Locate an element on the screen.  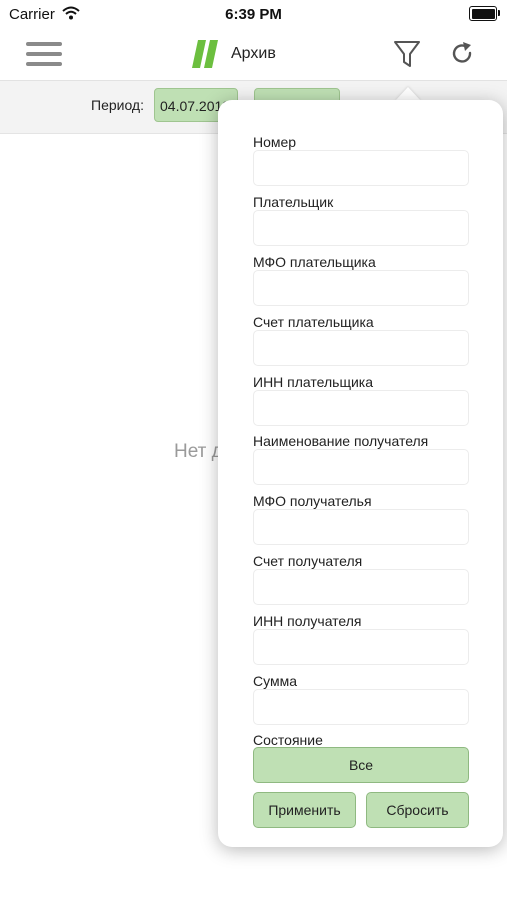
recipient-inn-label: ИНН получателя is located at coordinates (307, 621).